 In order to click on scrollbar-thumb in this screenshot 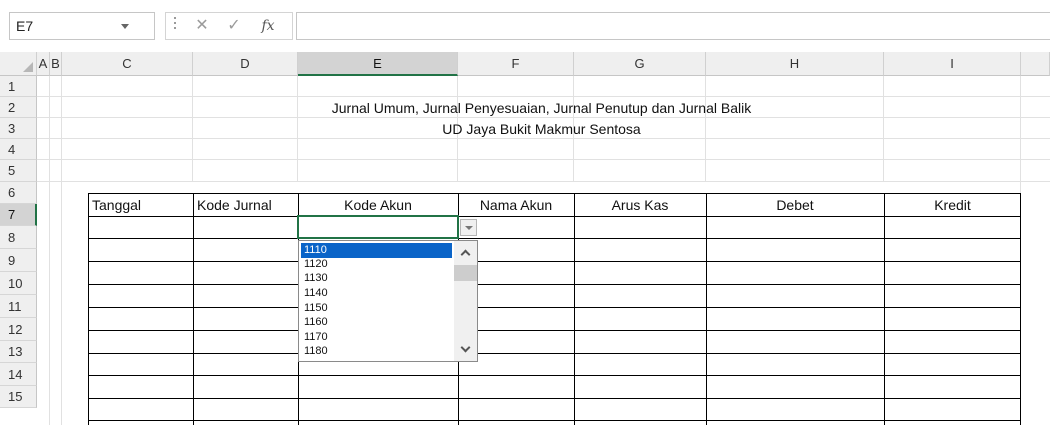, I will do `click(465, 273)`.